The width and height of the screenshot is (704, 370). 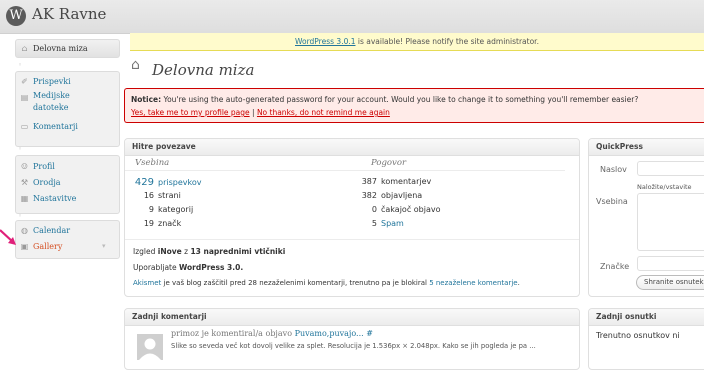 What do you see at coordinates (156, 267) in the screenshot?
I see `version-prefix: Uporabljate` at bounding box center [156, 267].